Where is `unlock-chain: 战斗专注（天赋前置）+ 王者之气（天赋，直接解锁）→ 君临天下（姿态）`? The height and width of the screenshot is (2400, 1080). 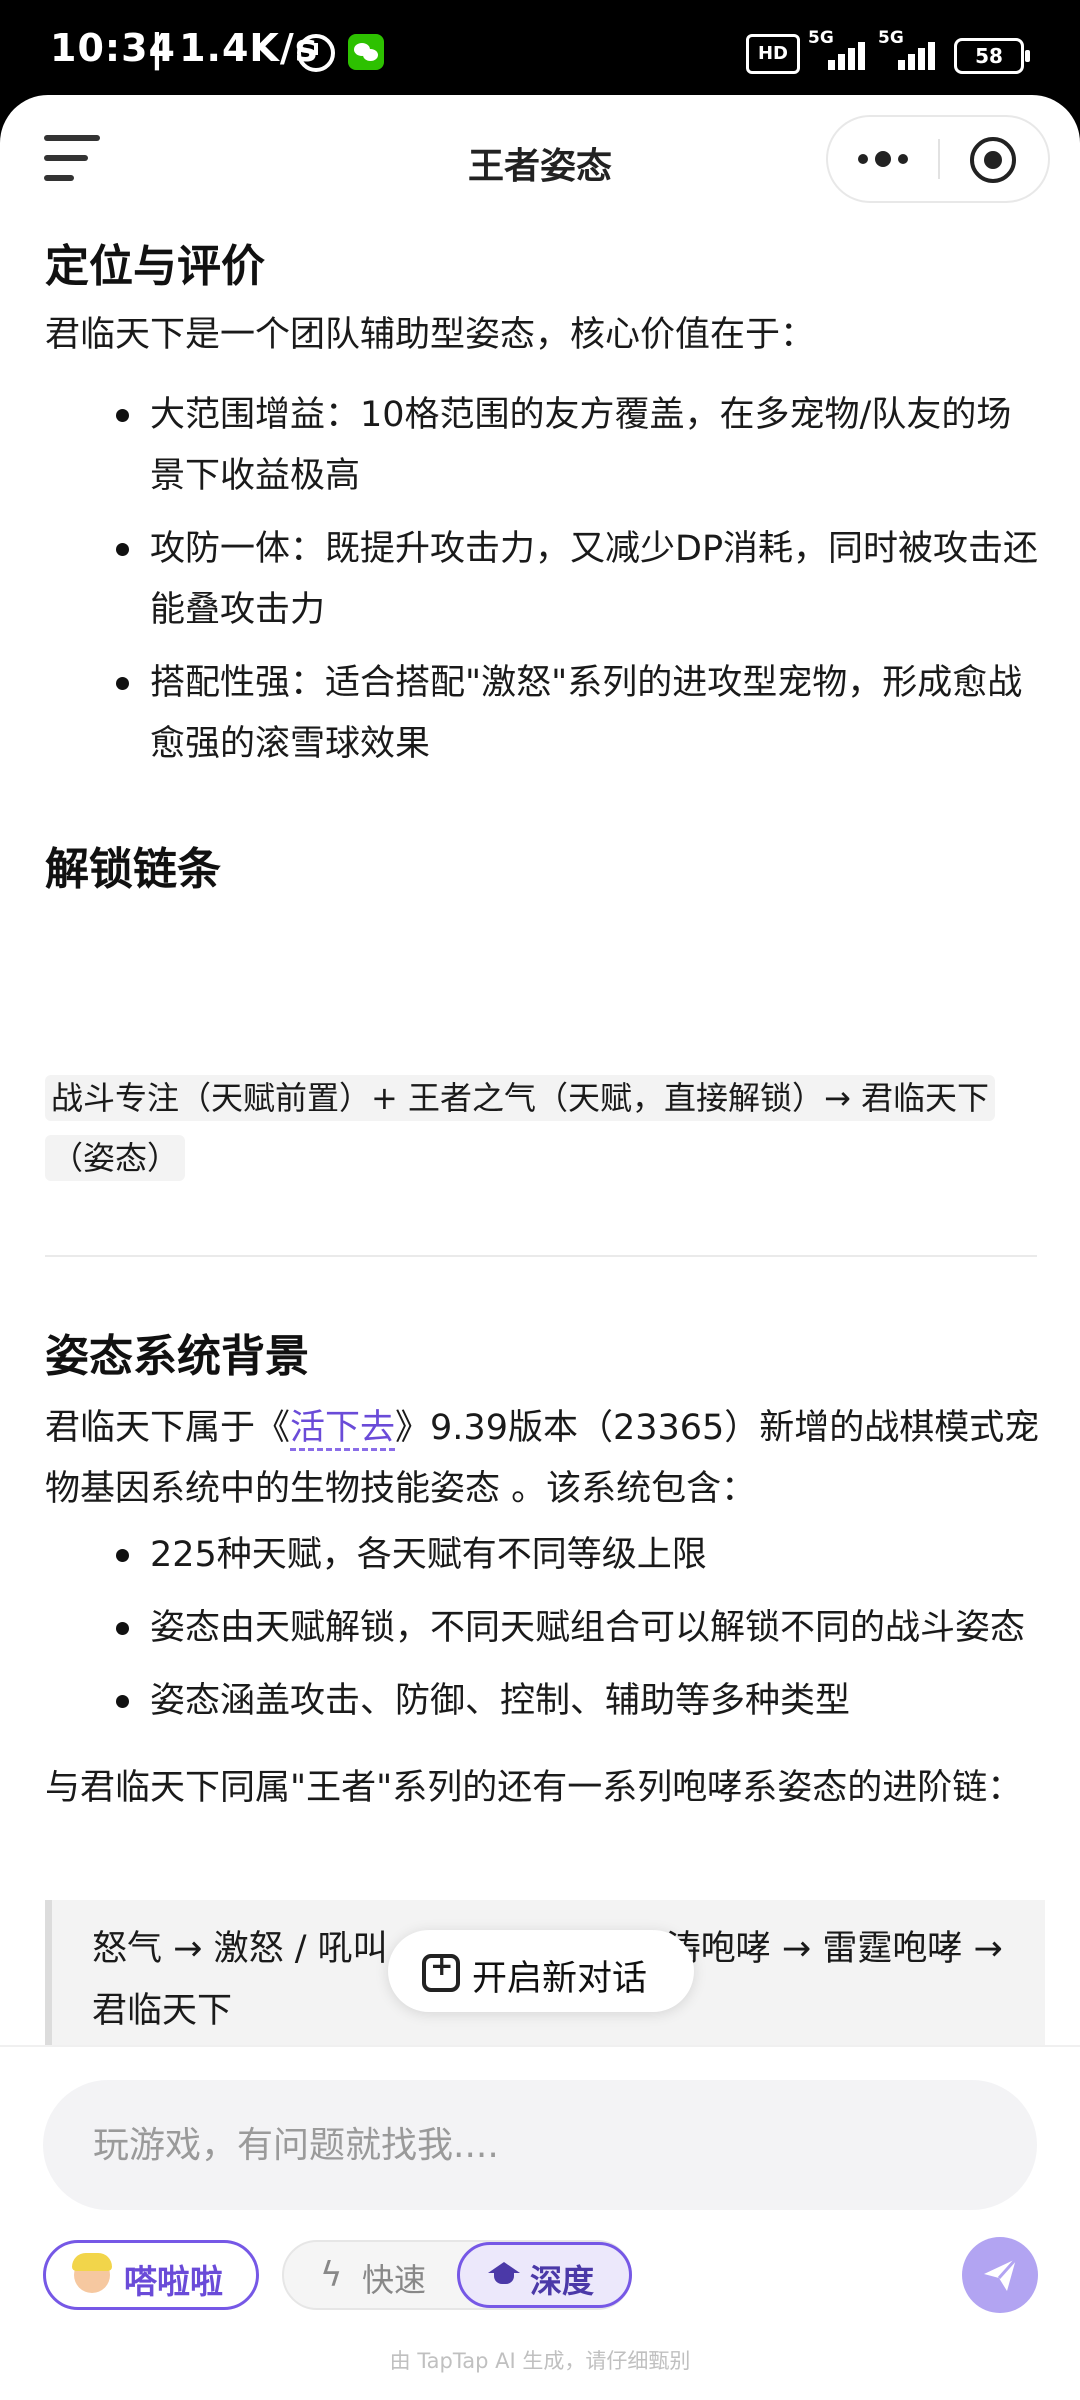 unlock-chain: 战斗专注（天赋前置）+ 王者之气（天赋，直接解锁）→ 君临天下（姿态） is located at coordinates (540, 1128).